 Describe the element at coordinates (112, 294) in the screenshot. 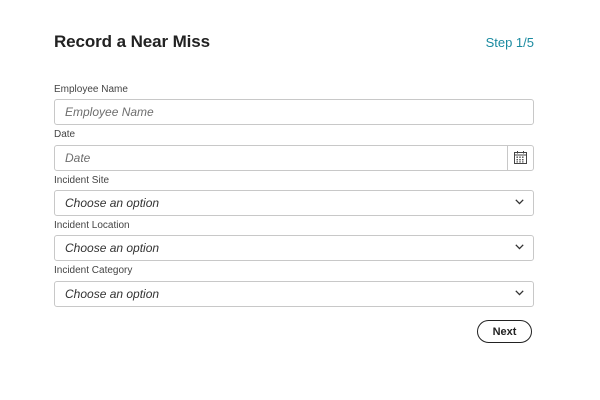

I see `incident-category-value: Choose an option` at that location.